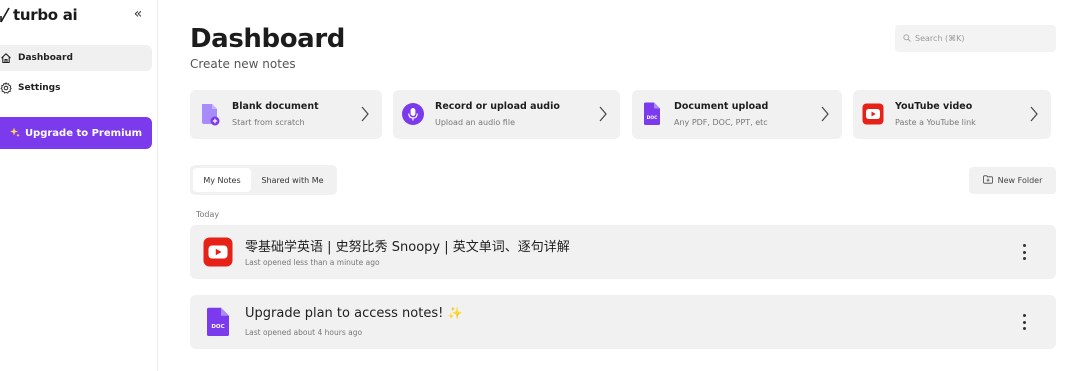  I want to click on note-title: Upgrade plan to access notes! ✨, so click(353, 313).